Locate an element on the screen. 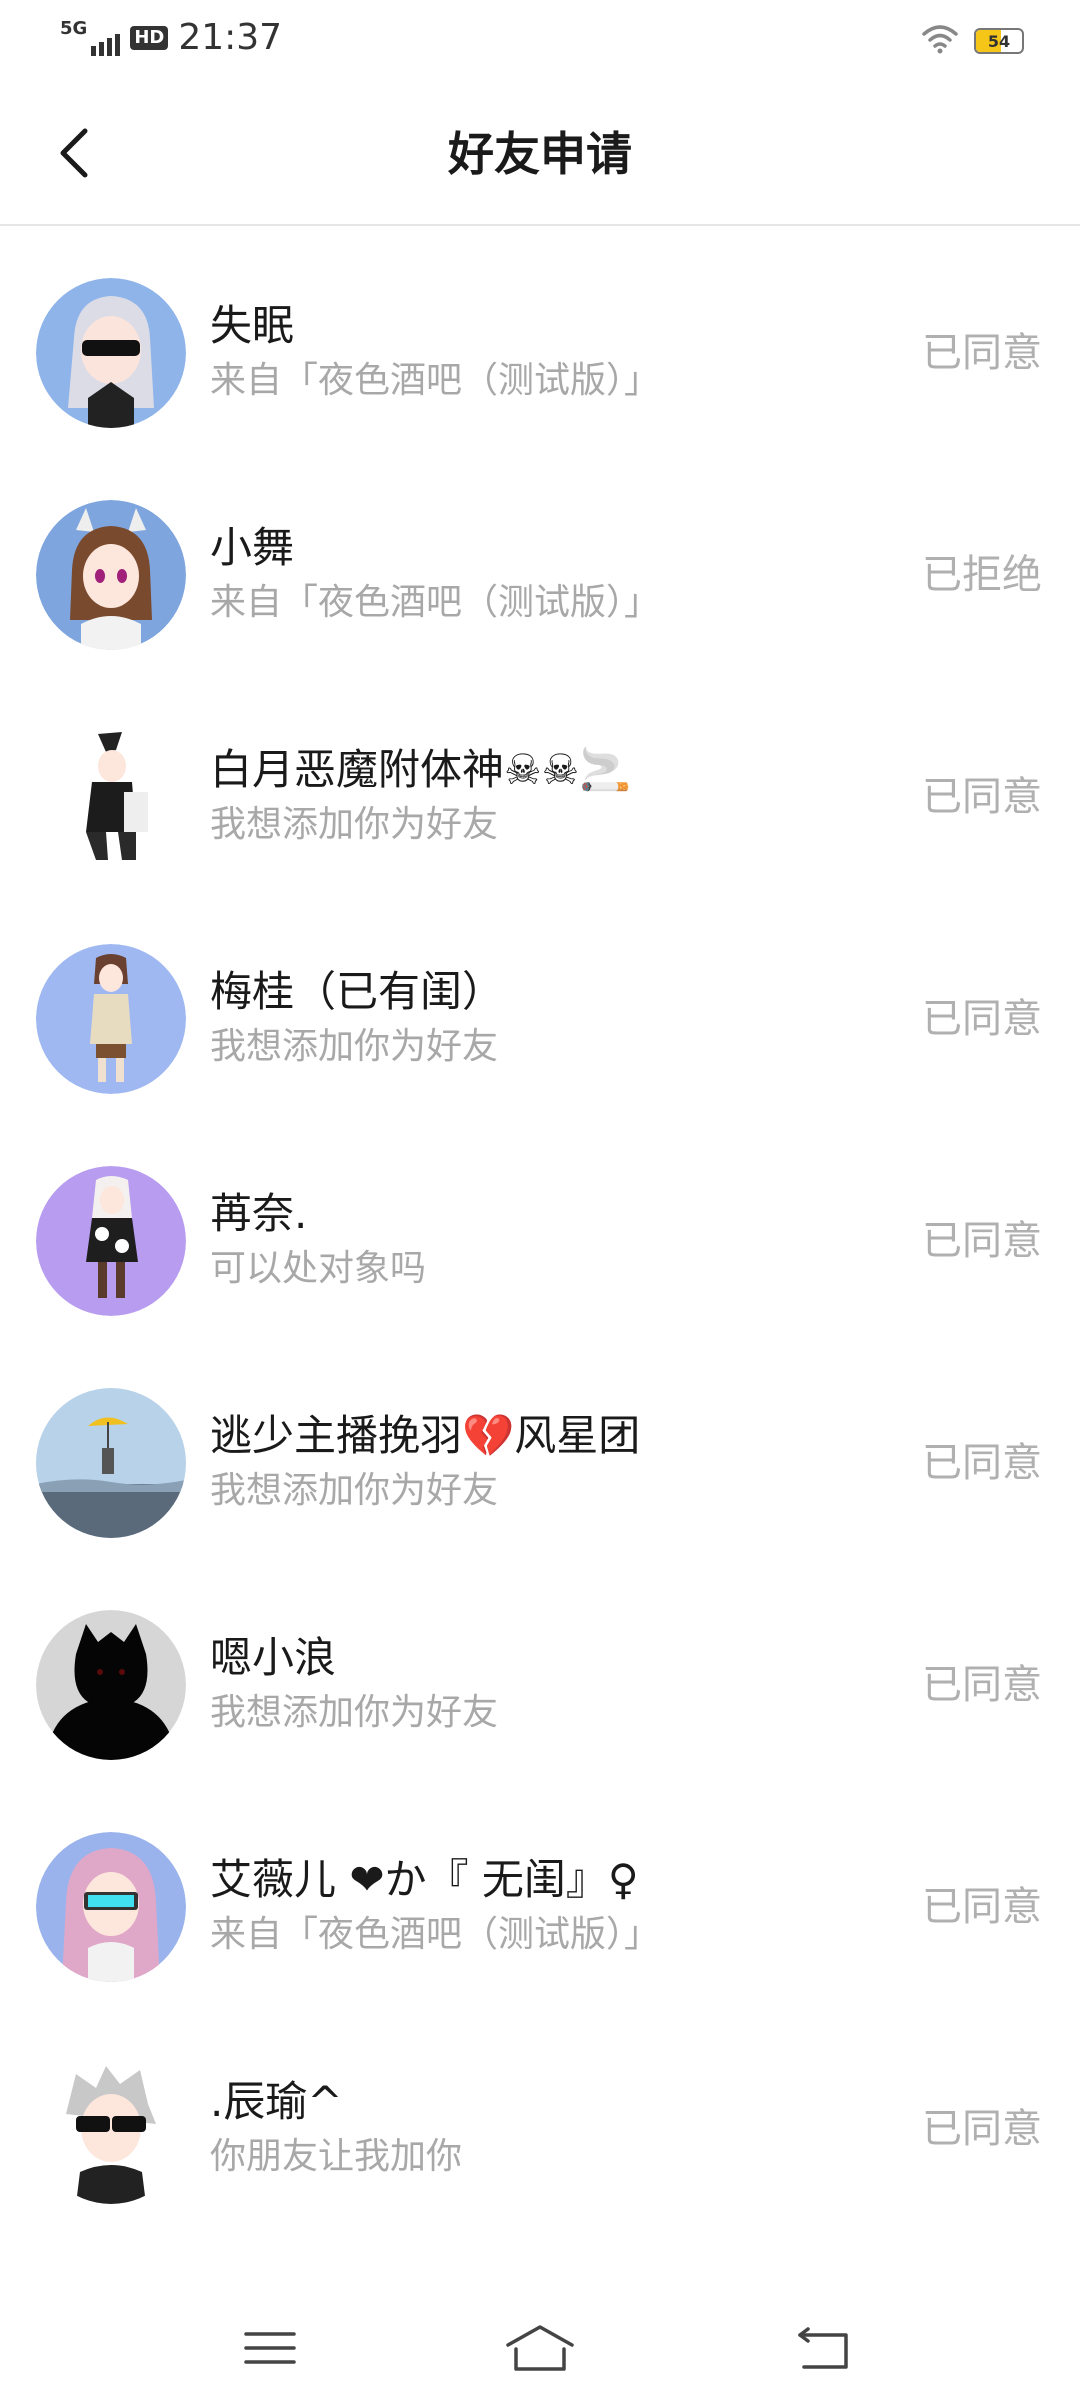  list-item: 逃少主播挽羽💔风星团 我想添加你为好友 已同意 is located at coordinates (540, 1449).